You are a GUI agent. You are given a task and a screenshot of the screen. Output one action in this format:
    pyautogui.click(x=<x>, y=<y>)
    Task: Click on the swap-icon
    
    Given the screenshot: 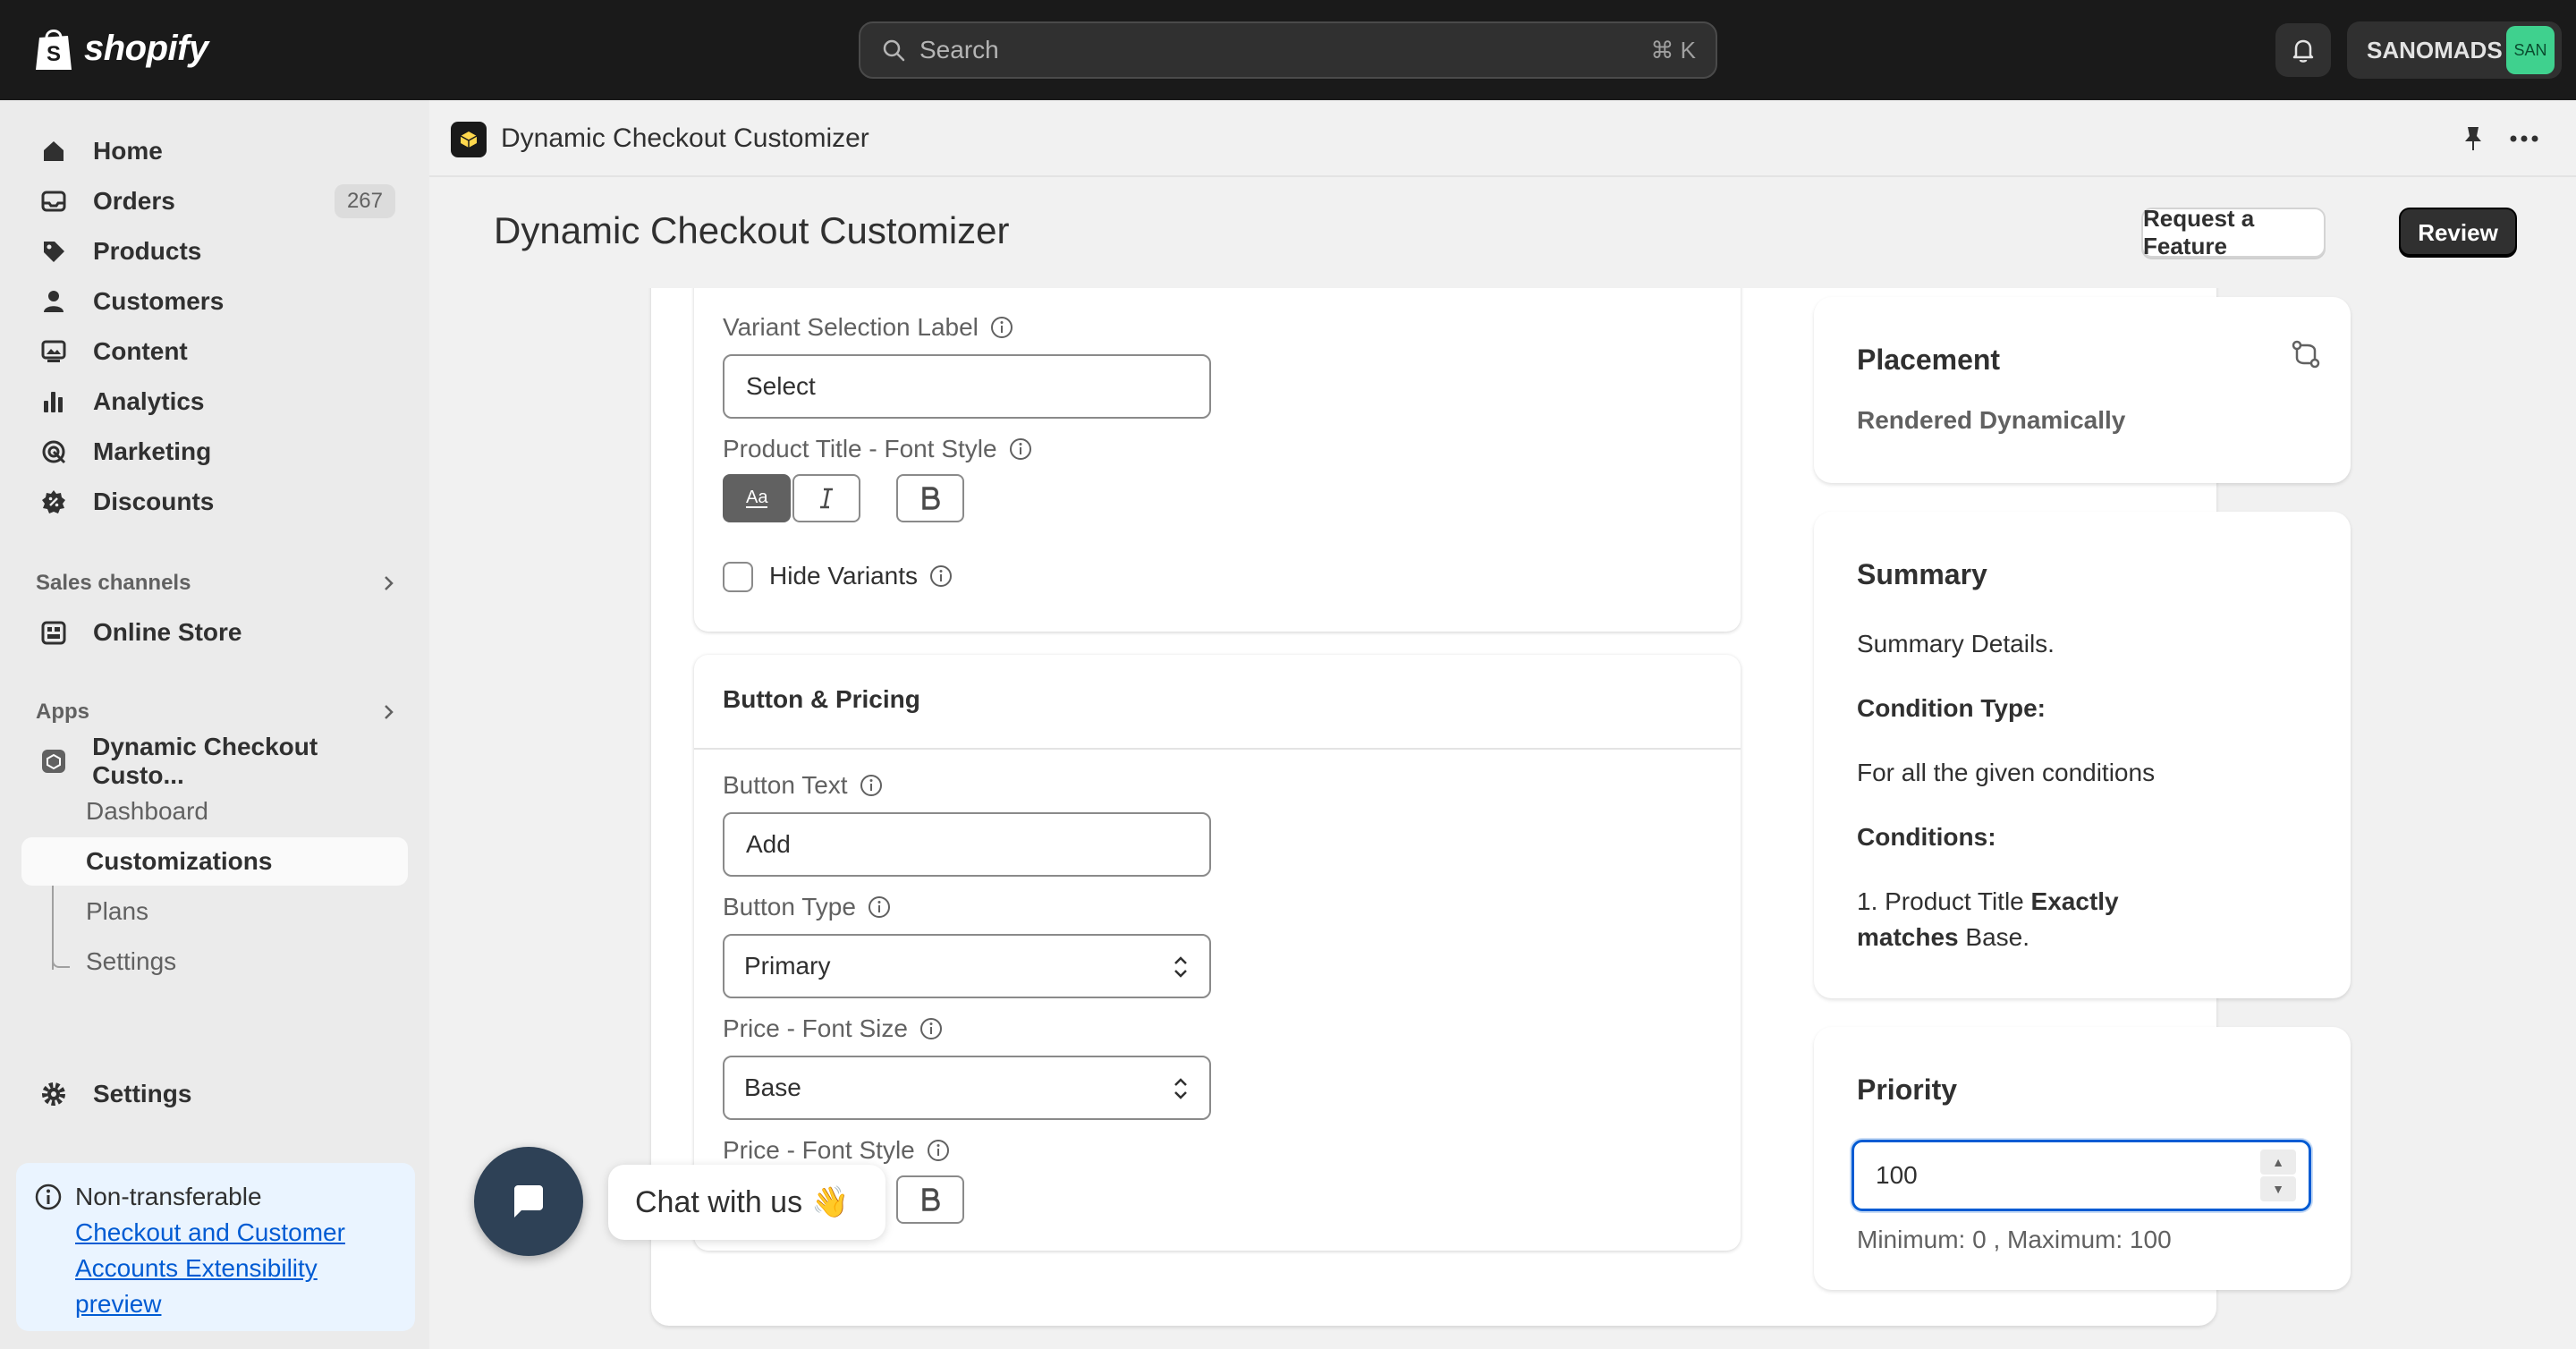 What is the action you would take?
    pyautogui.click(x=2306, y=354)
    